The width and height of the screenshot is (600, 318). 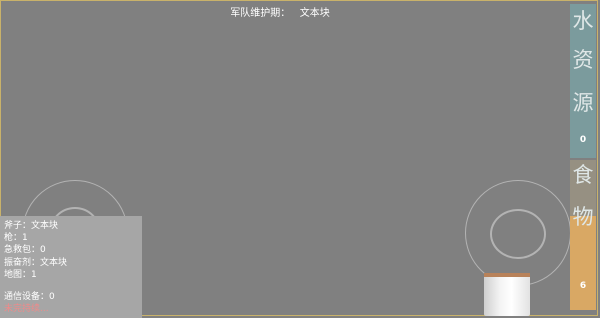 I want to click on action-joystick-knob, so click(x=518, y=234).